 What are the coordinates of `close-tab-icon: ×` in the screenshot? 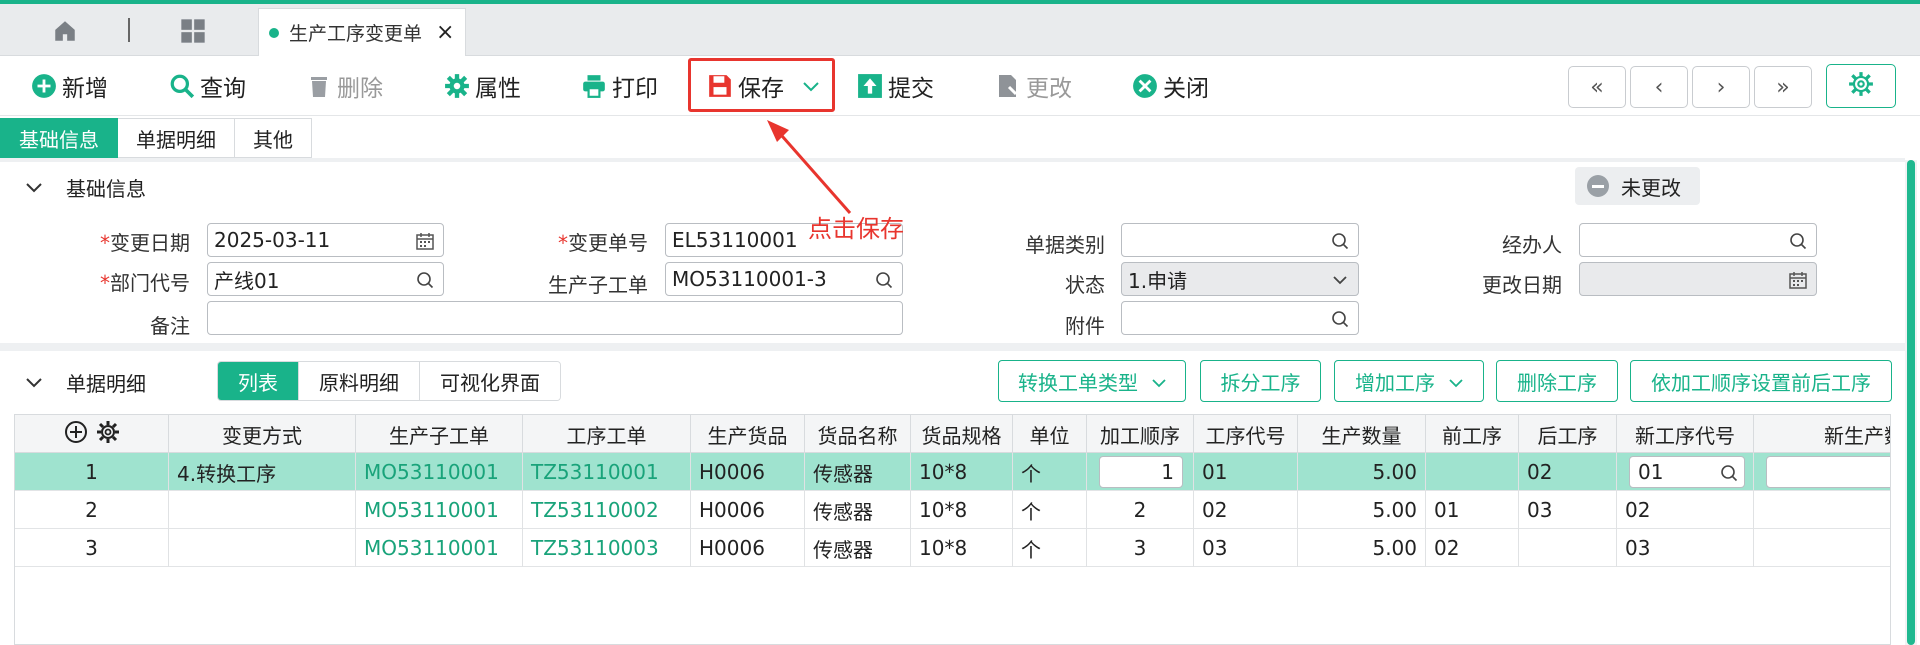 It's located at (445, 32).